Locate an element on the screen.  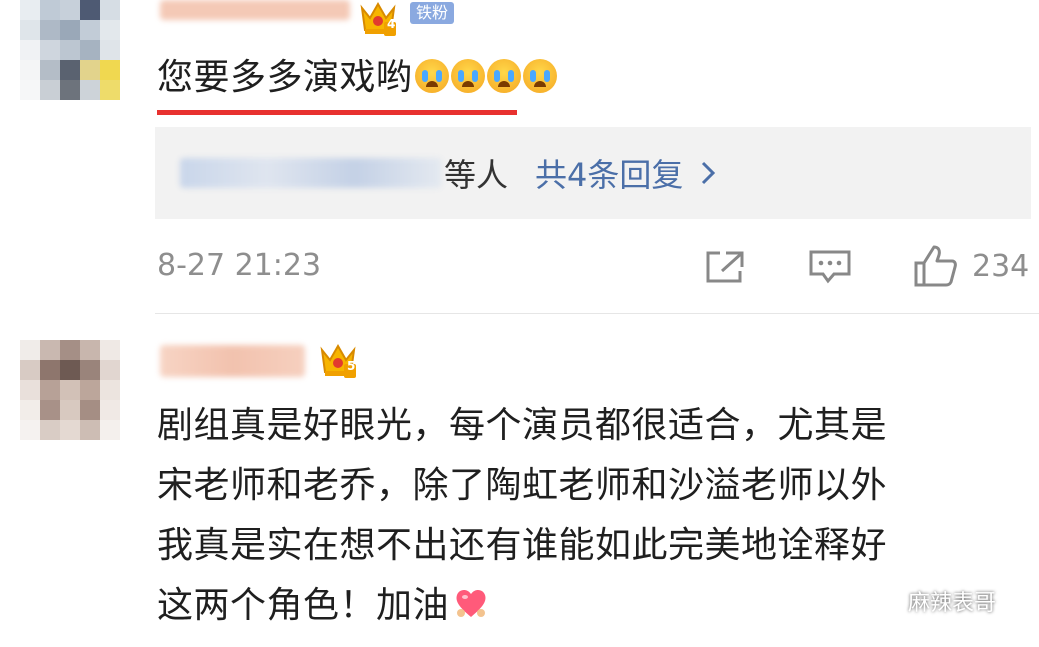
reply-usernames-blurred is located at coordinates (311, 173).